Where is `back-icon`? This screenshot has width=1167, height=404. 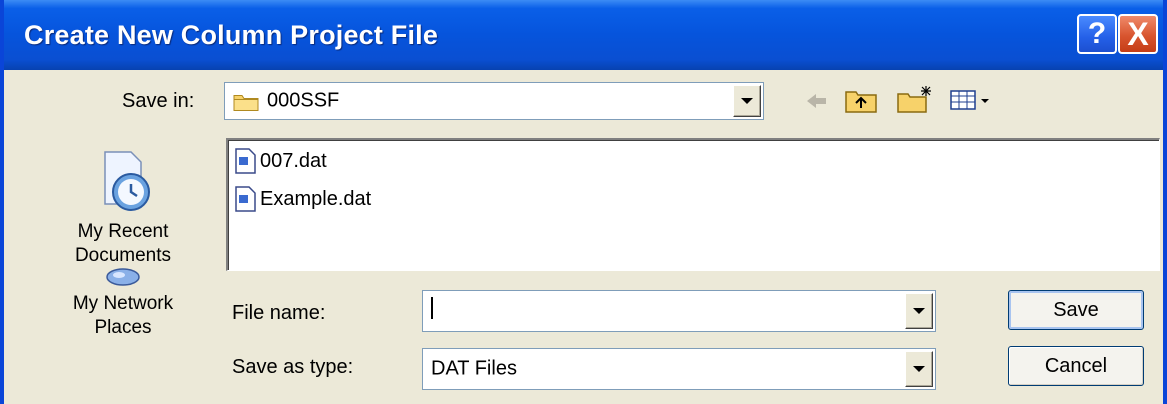 back-icon is located at coordinates (817, 101).